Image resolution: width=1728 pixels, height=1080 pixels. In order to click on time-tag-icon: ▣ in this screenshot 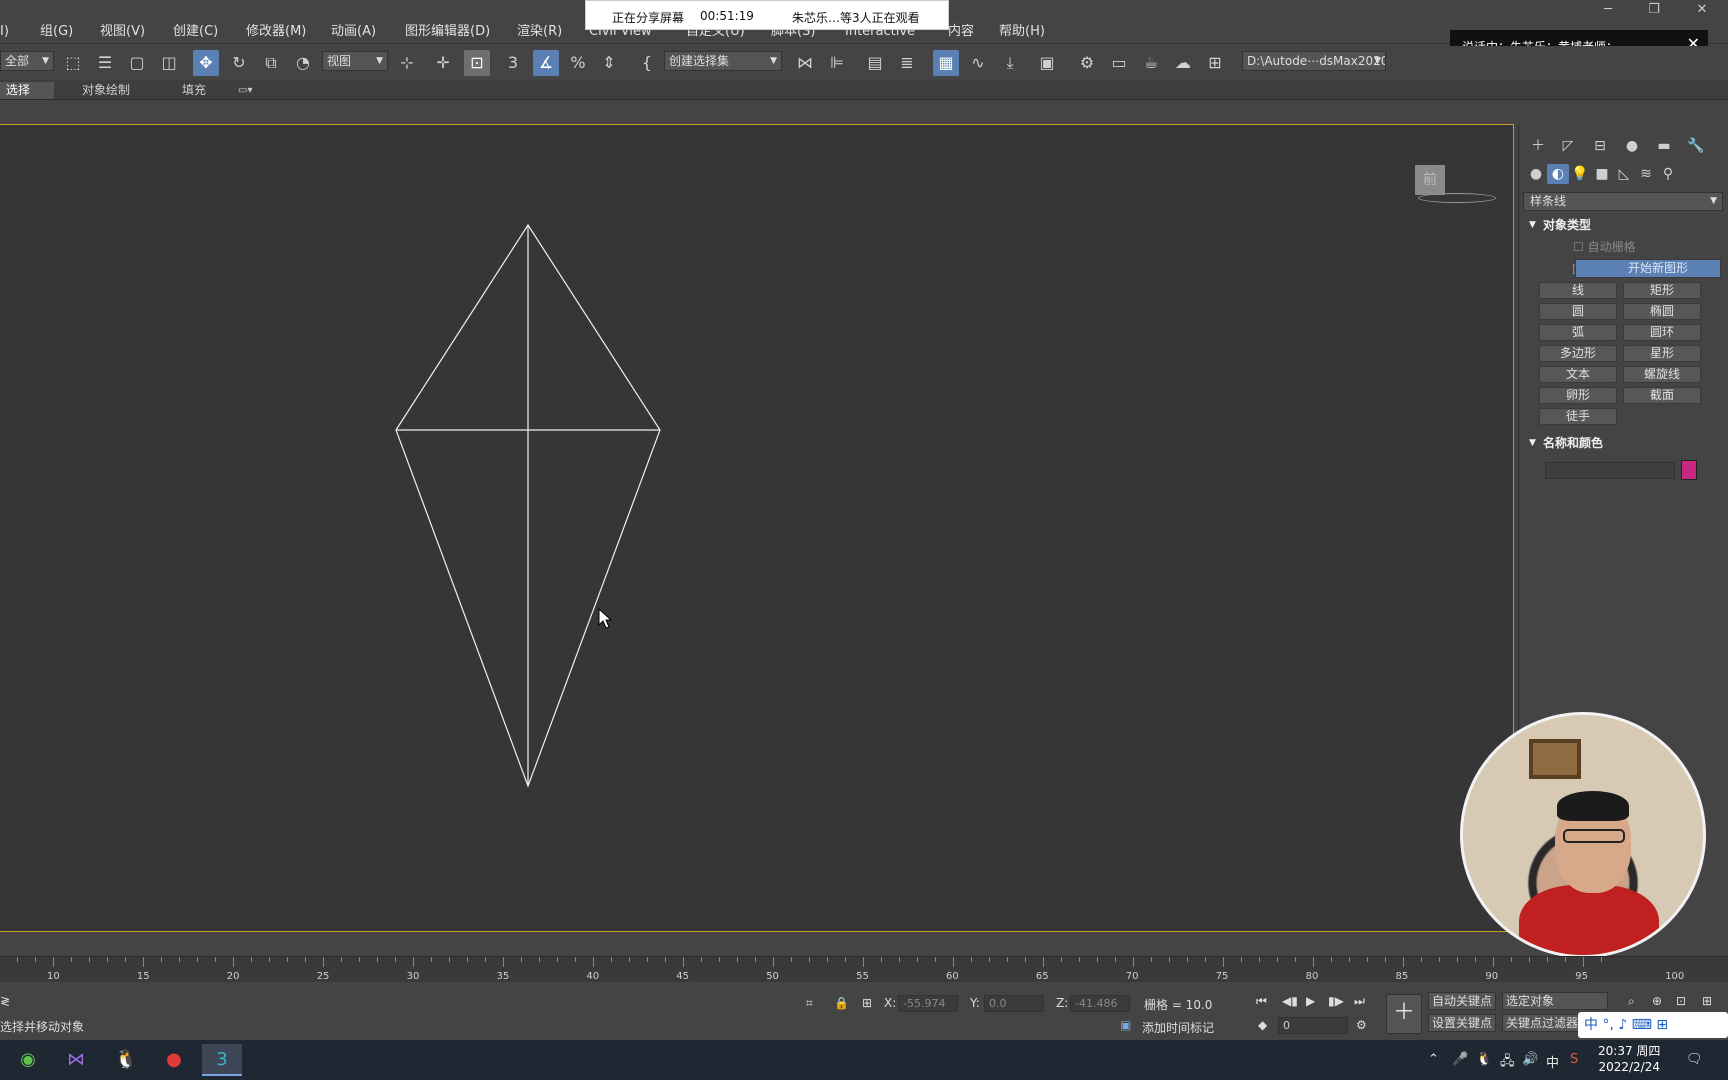, I will do `click(1125, 1025)`.